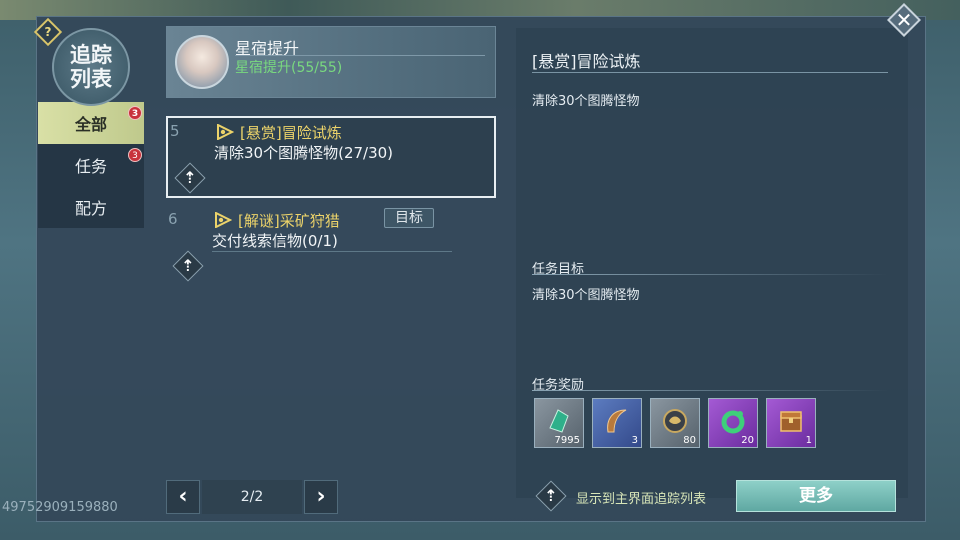 Image resolution: width=960 pixels, height=540 pixels. I want to click on prev-page-button: ‹, so click(183, 497).